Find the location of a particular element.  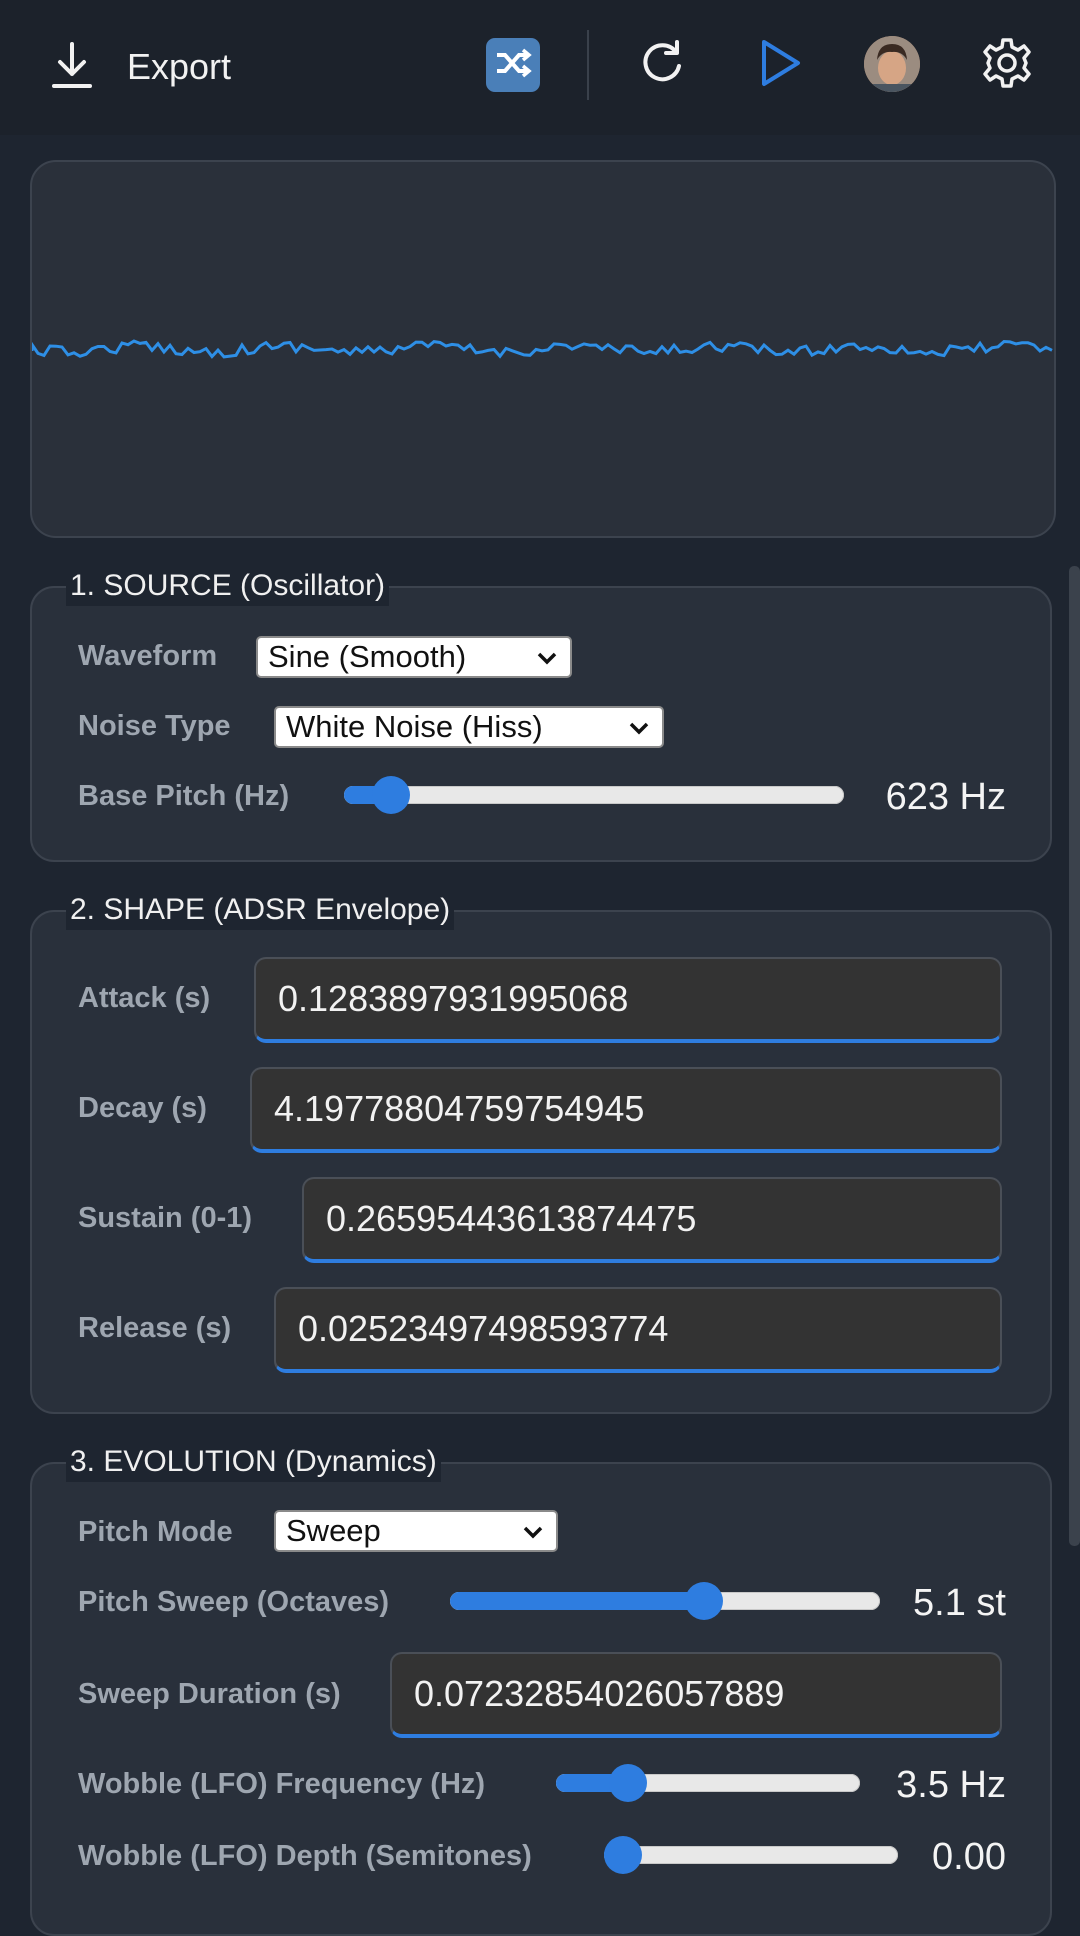

scrollbar-thumb is located at coordinates (1074, 1056).